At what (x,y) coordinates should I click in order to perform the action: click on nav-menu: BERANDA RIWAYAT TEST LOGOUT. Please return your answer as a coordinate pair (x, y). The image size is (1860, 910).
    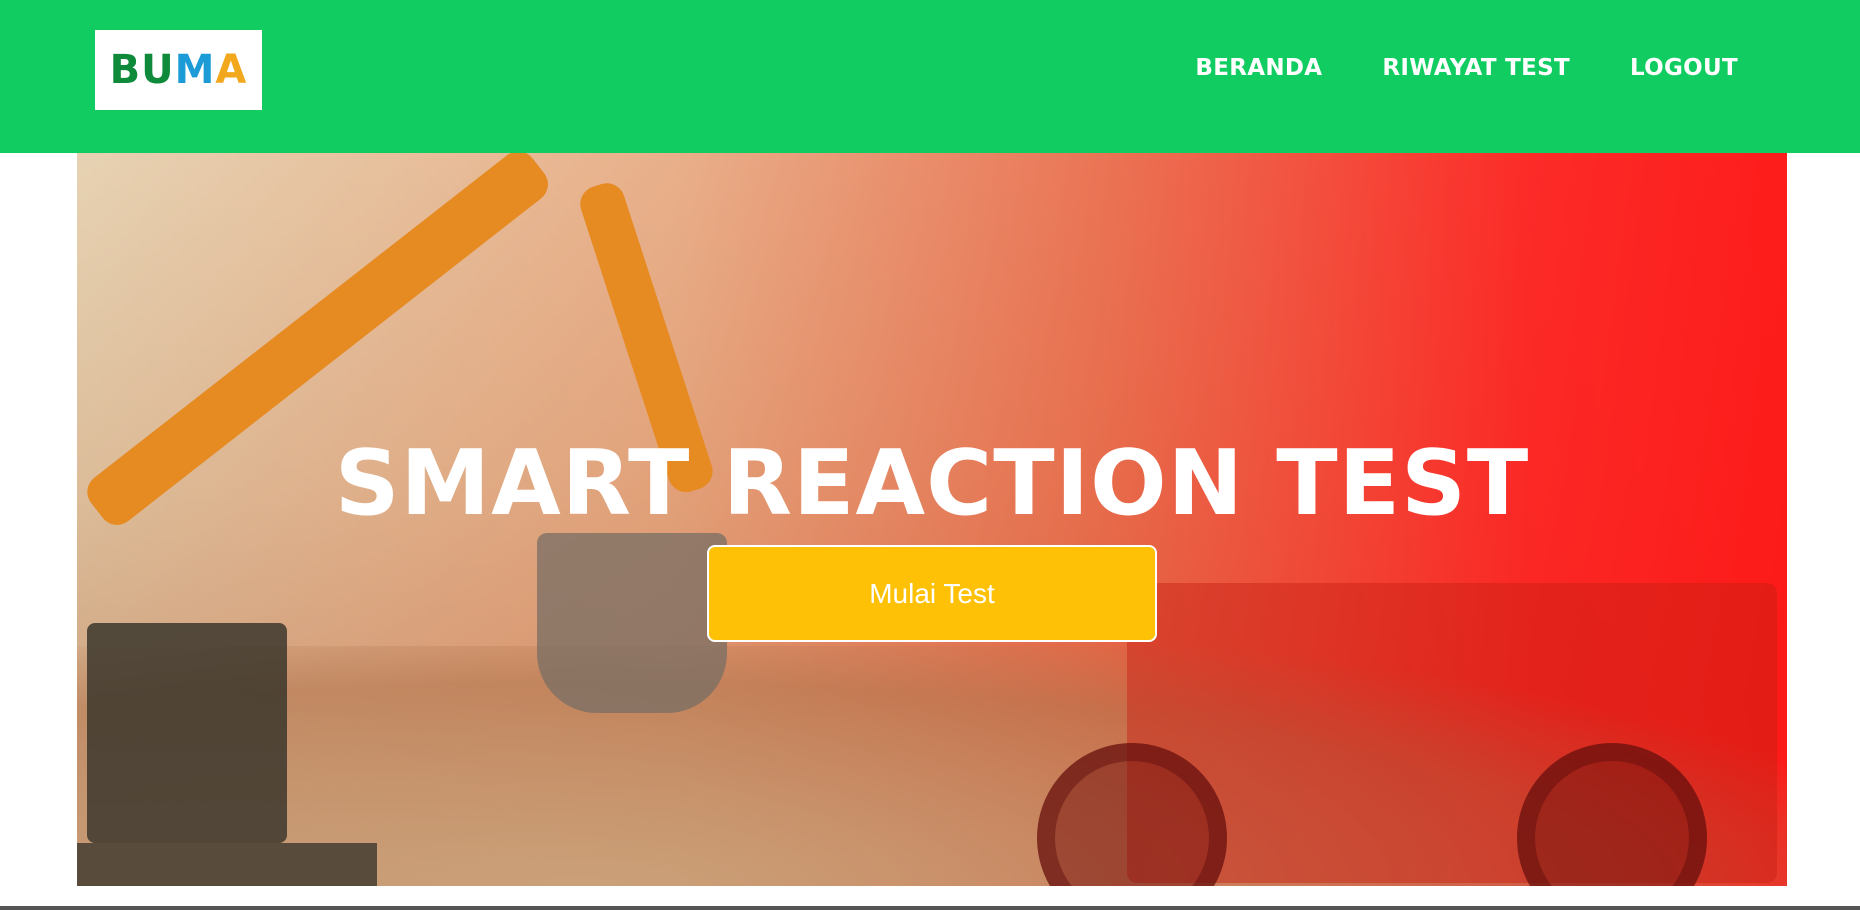
    Looking at the image, I should click on (1466, 68).